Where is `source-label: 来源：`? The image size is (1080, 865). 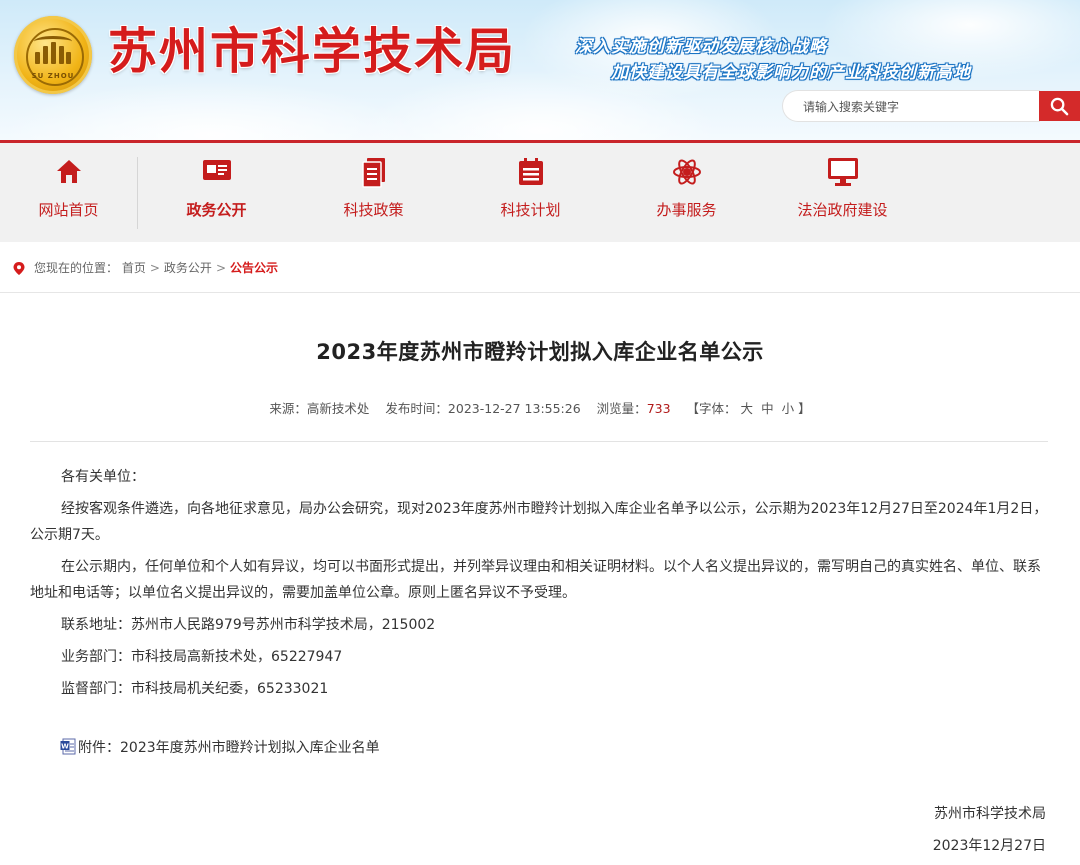 source-label: 来源： is located at coordinates (288, 408).